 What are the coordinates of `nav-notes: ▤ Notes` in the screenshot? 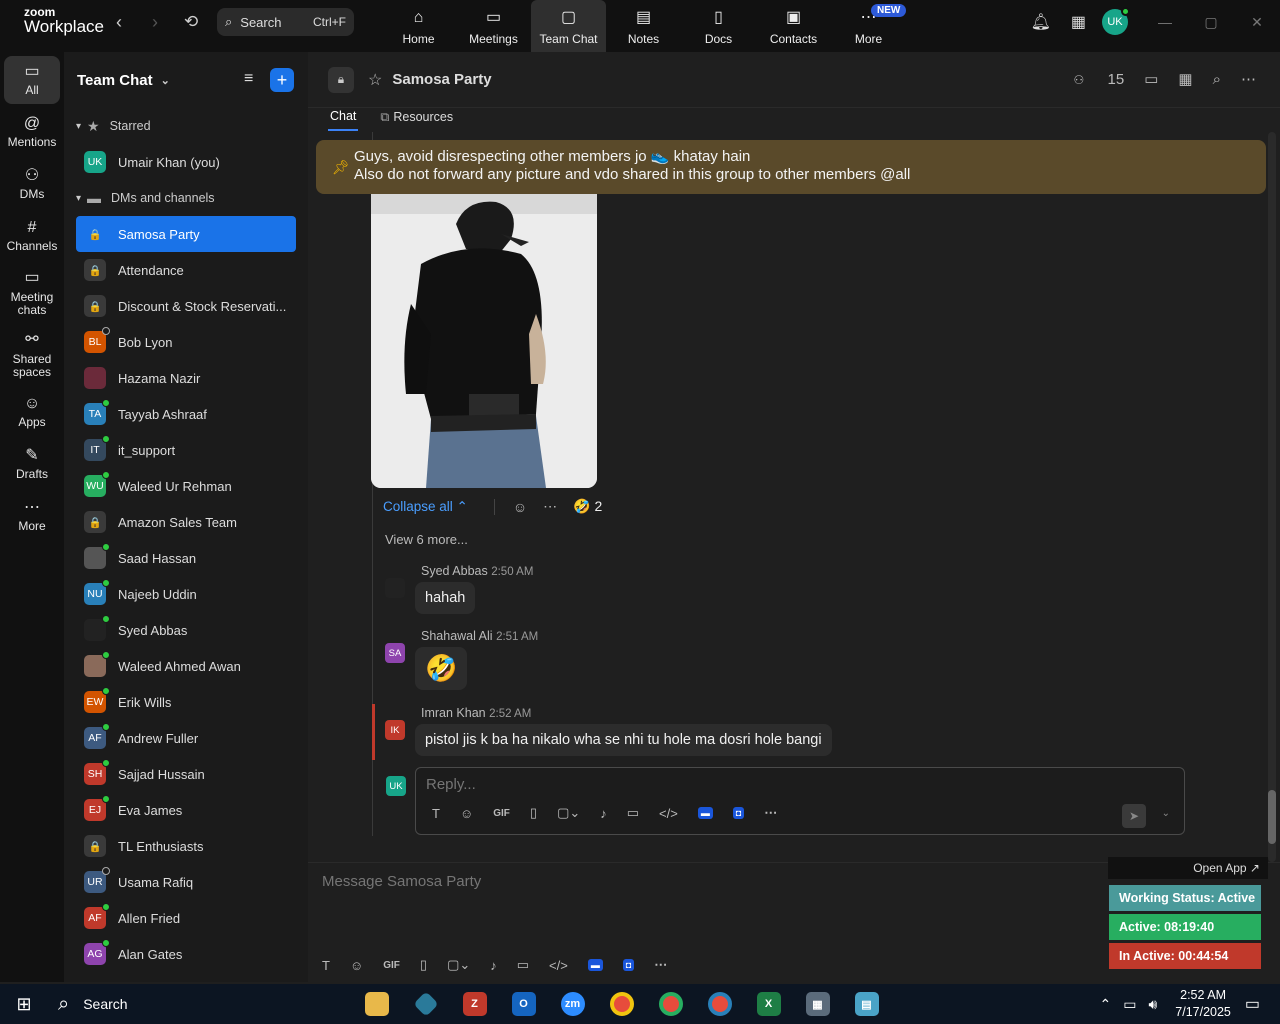 It's located at (643, 26).